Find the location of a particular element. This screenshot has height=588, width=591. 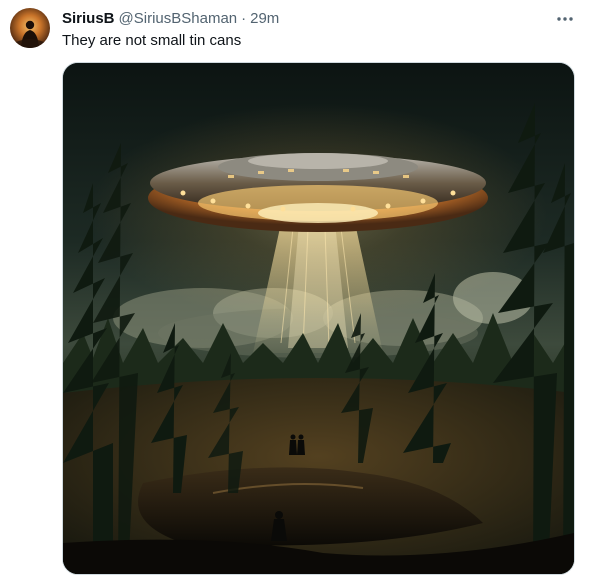

avatar-image is located at coordinates (30, 28).